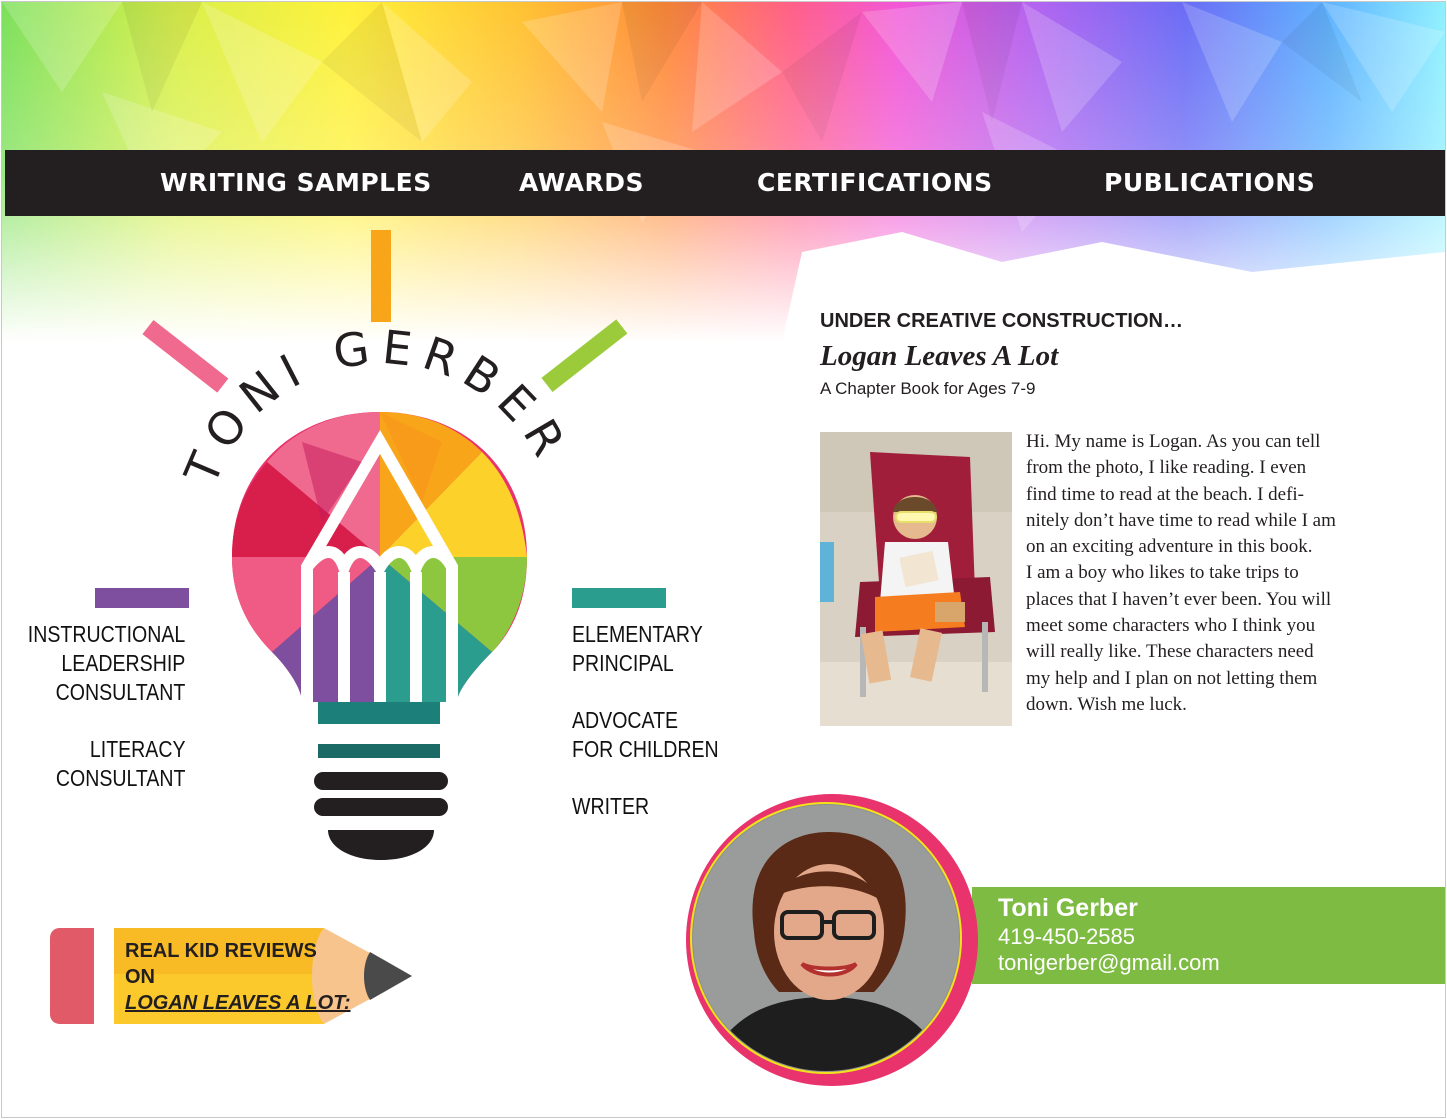 This screenshot has height=1119, width=1447. What do you see at coordinates (637, 649) in the screenshot?
I see `role-elementary-principal: ELEMENTARY PRINCIPAL` at bounding box center [637, 649].